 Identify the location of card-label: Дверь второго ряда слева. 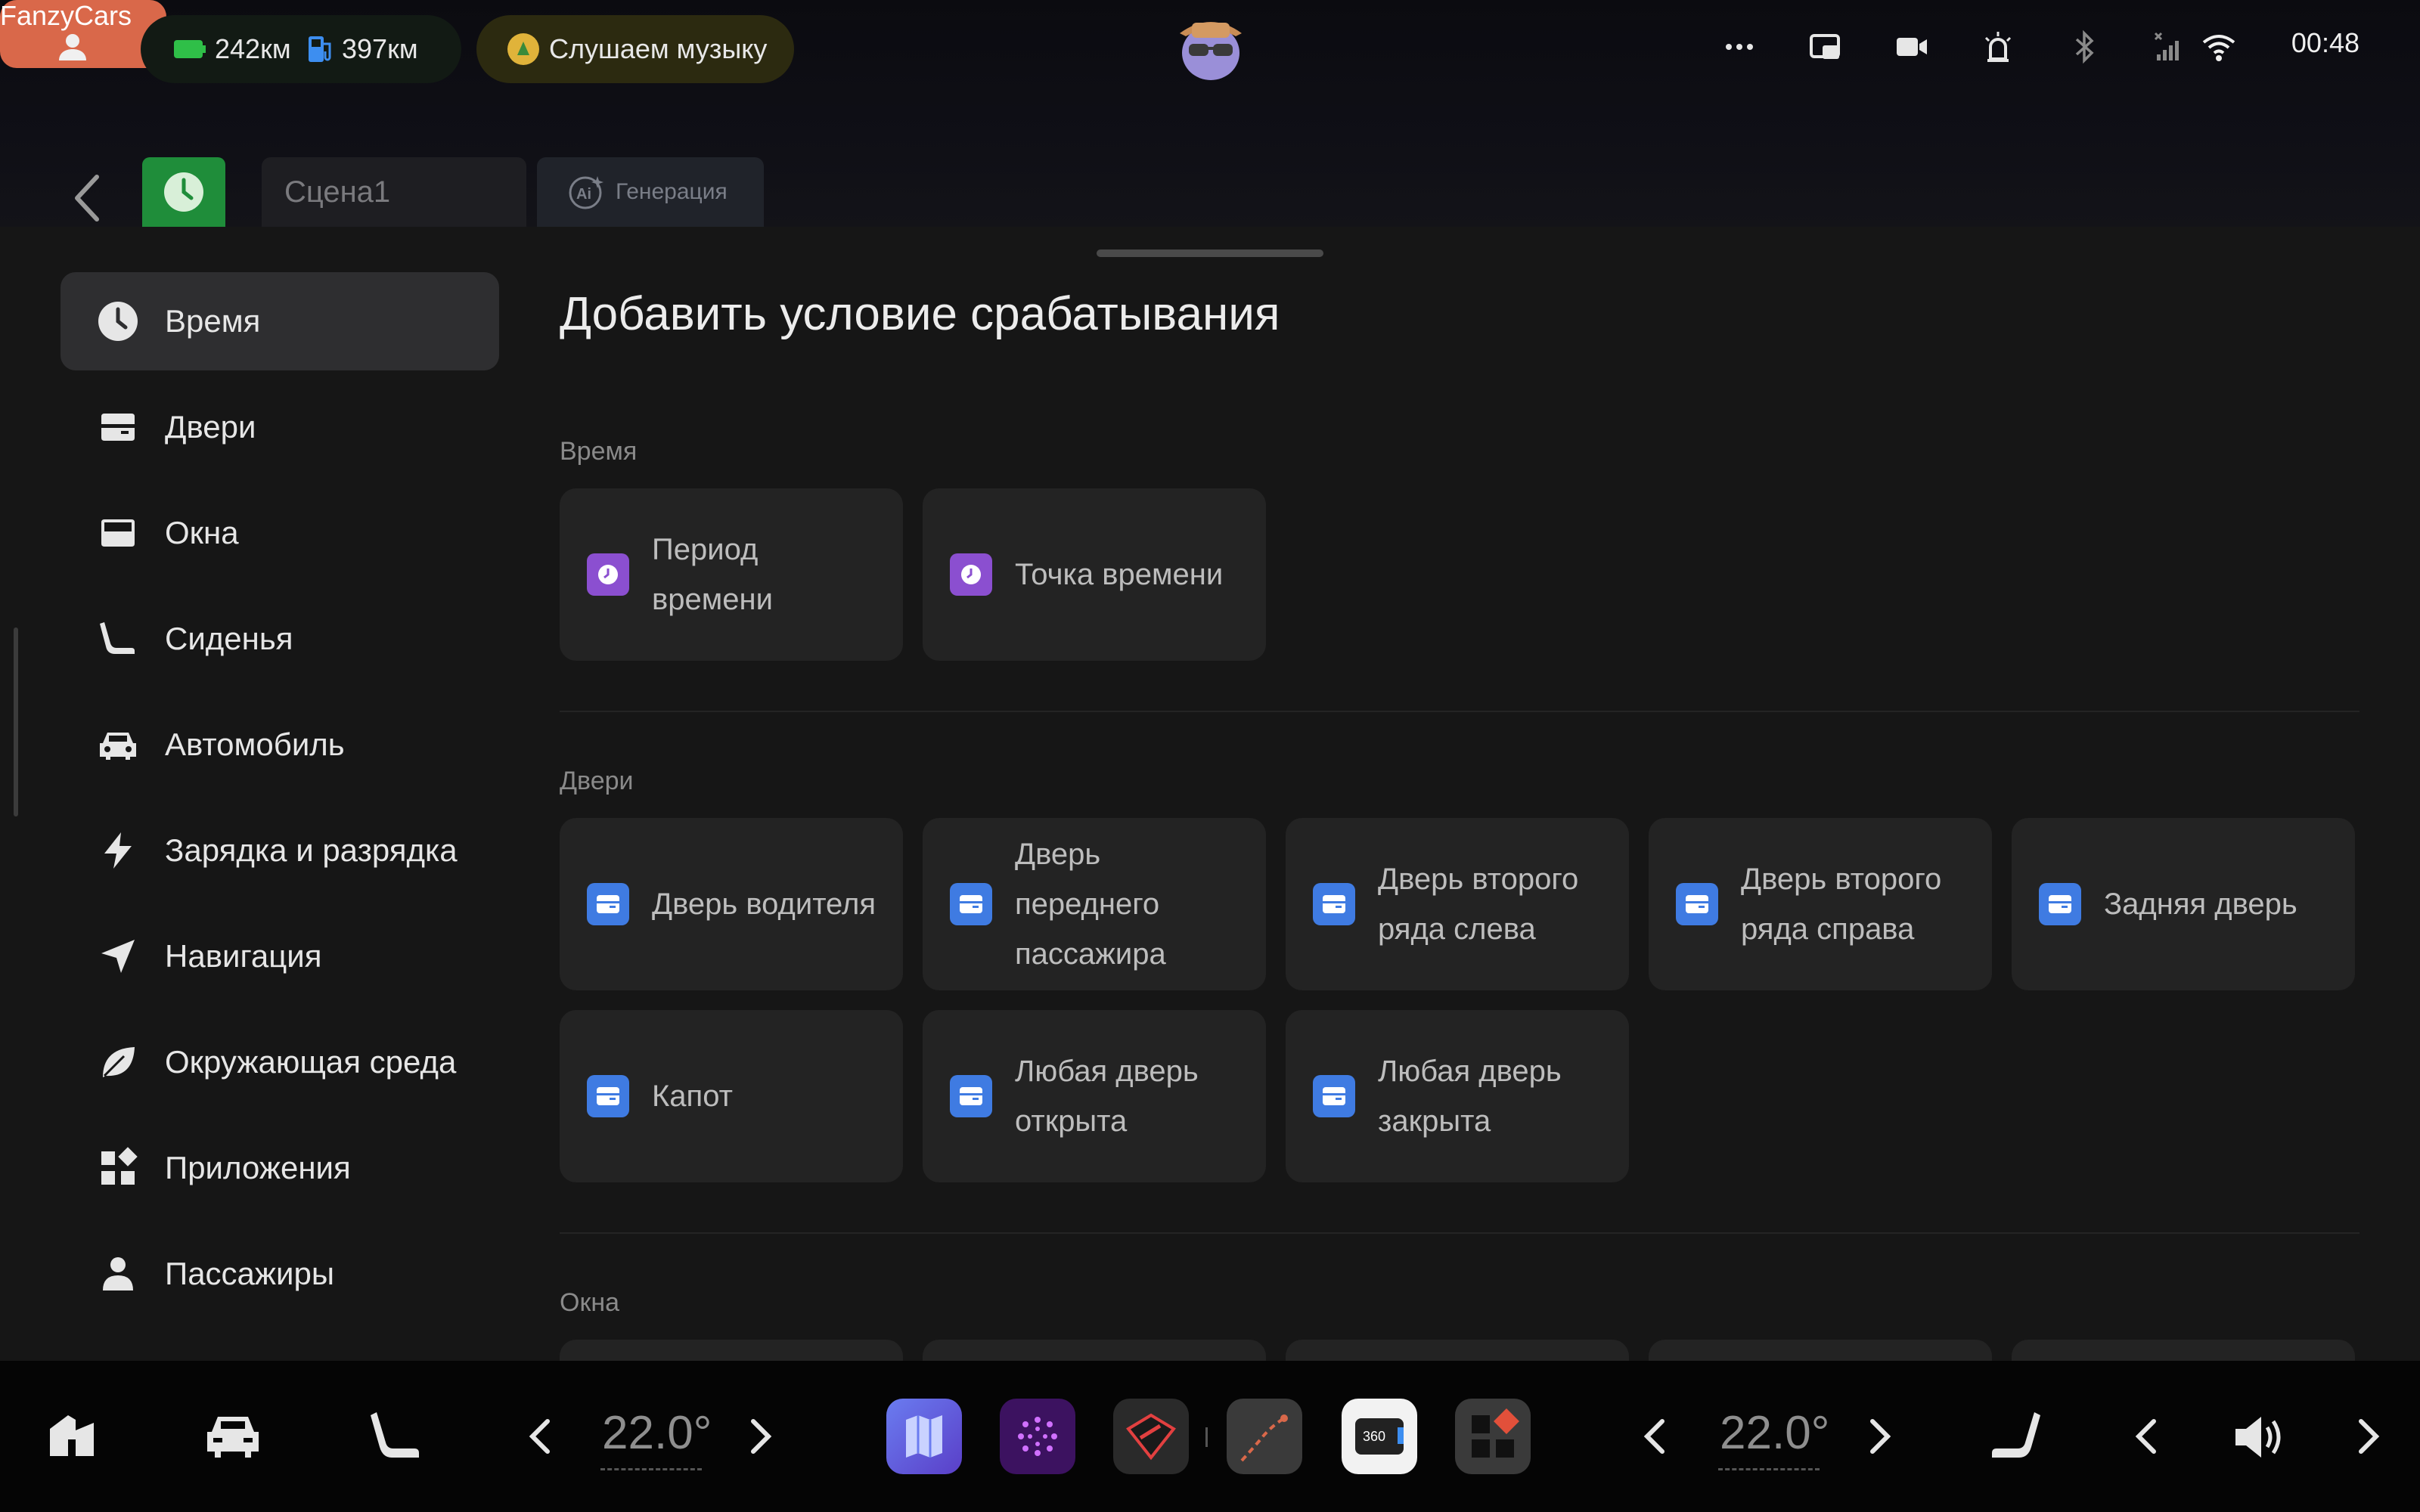
(1478, 905).